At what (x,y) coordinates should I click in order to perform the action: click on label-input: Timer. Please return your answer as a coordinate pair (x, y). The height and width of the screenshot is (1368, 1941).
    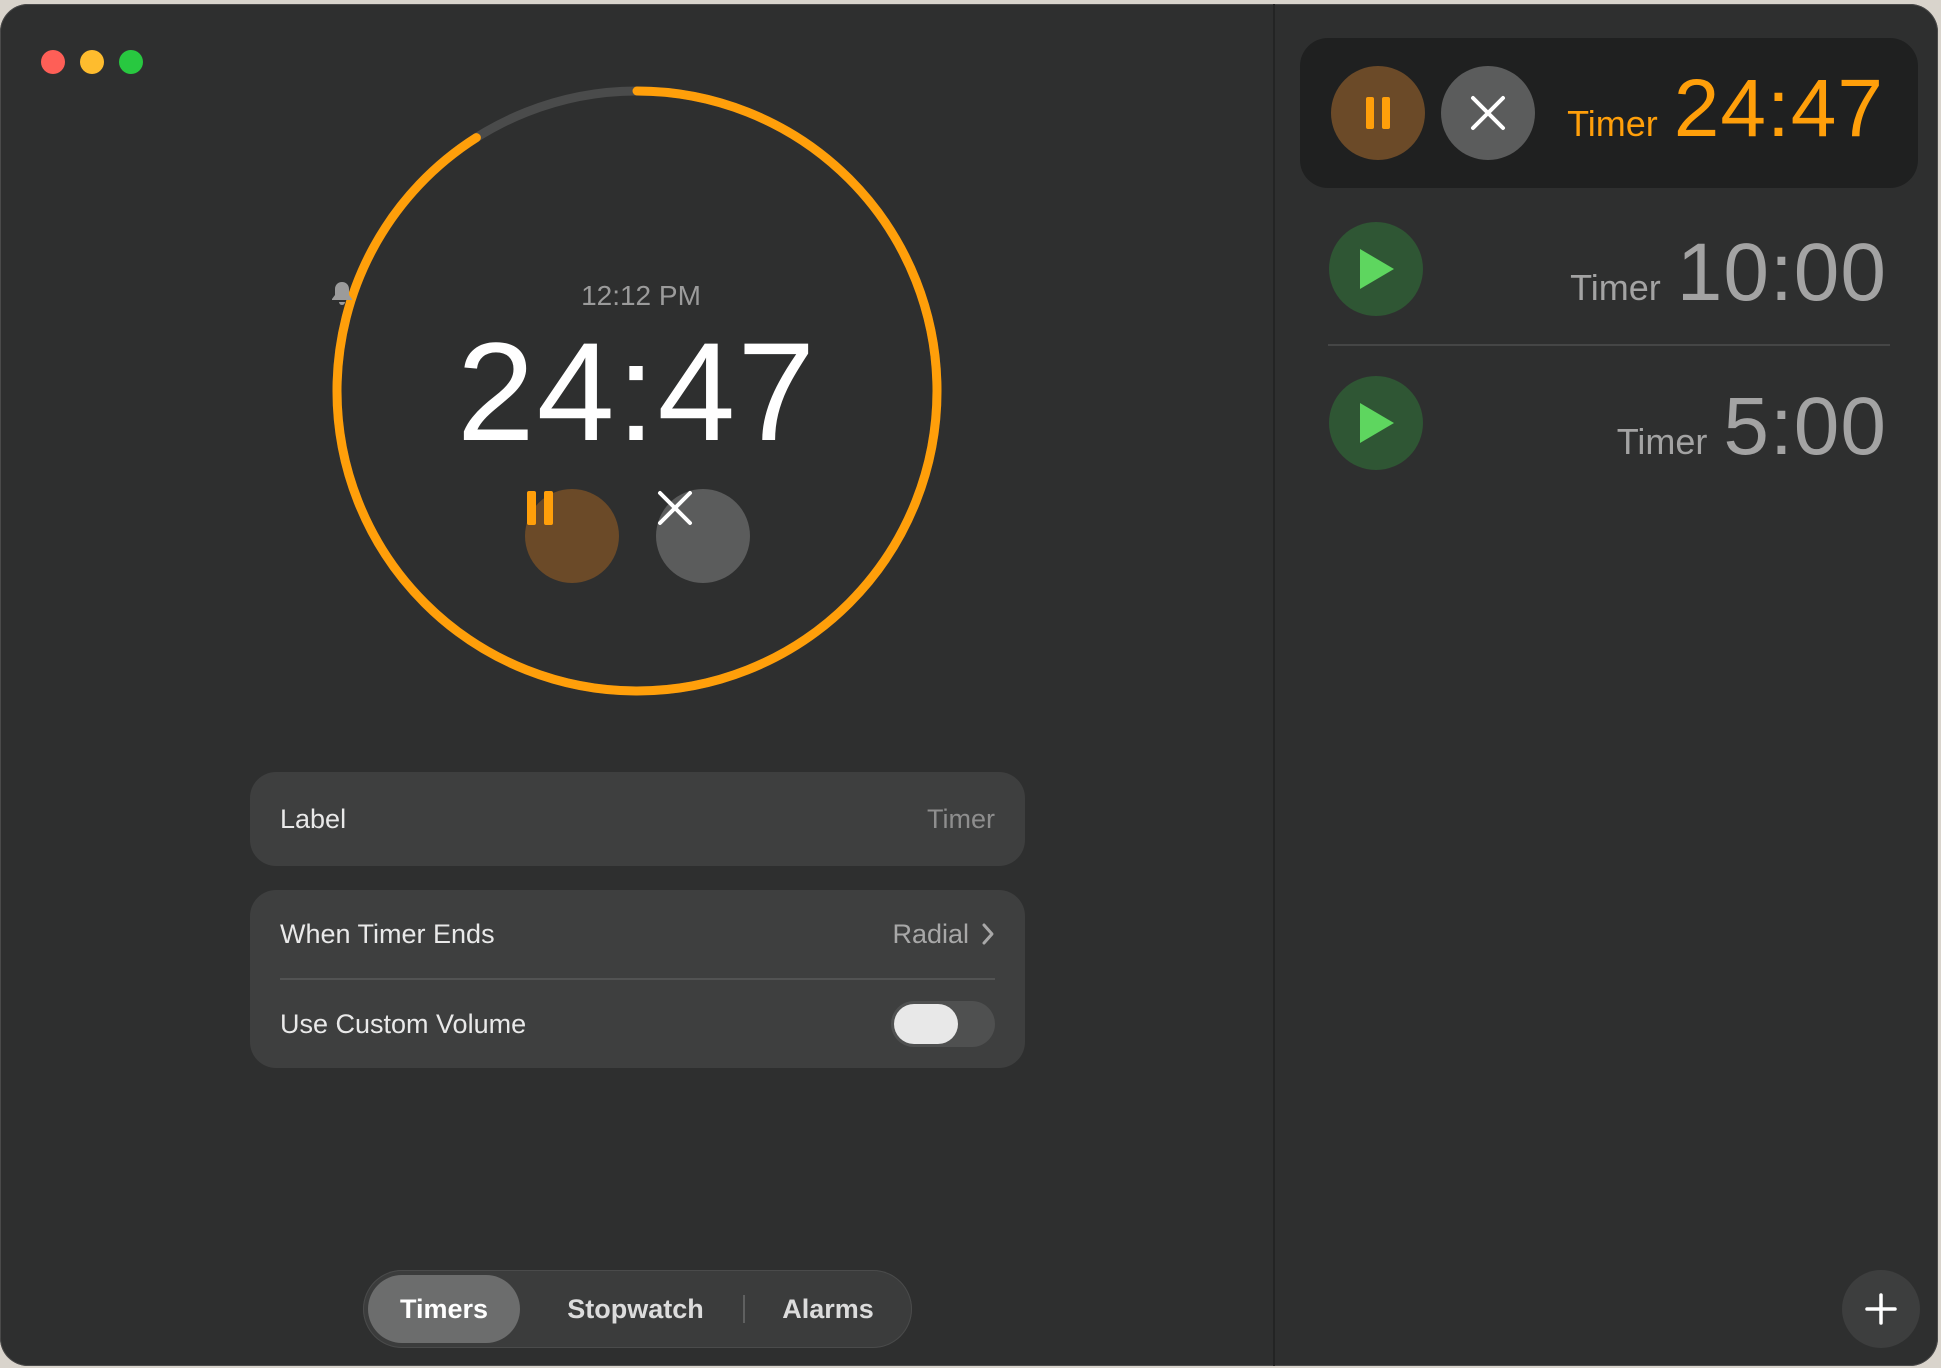
    Looking at the image, I should click on (961, 819).